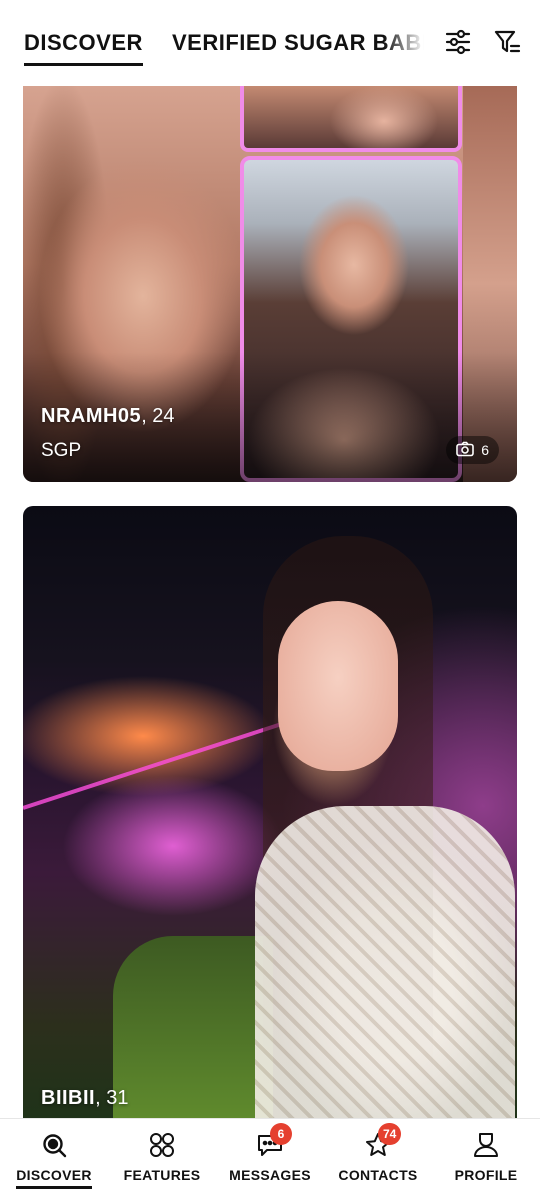  What do you see at coordinates (281, 1134) in the screenshot?
I see `unread-messages-badge: 6` at bounding box center [281, 1134].